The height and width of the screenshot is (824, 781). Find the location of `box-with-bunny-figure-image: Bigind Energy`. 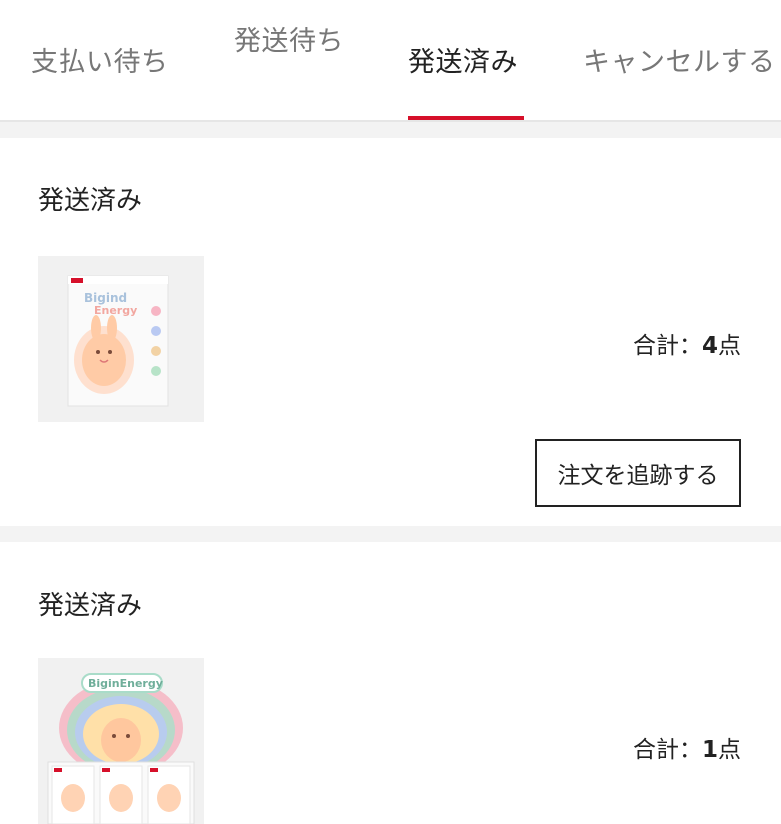

box-with-bunny-figure-image: Bigind Energy is located at coordinates (121, 339).